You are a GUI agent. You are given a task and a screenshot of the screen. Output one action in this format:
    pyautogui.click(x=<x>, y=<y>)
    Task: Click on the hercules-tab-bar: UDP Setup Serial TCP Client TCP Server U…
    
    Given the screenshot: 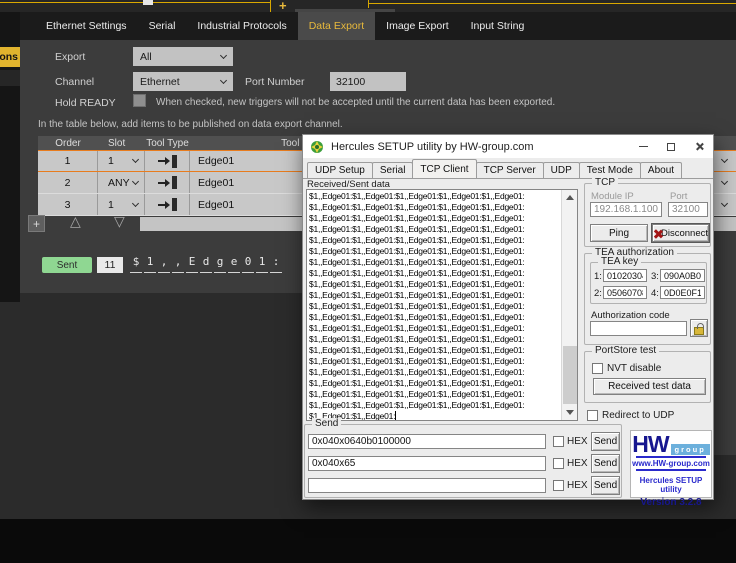 What is the action you would take?
    pyautogui.click(x=510, y=168)
    